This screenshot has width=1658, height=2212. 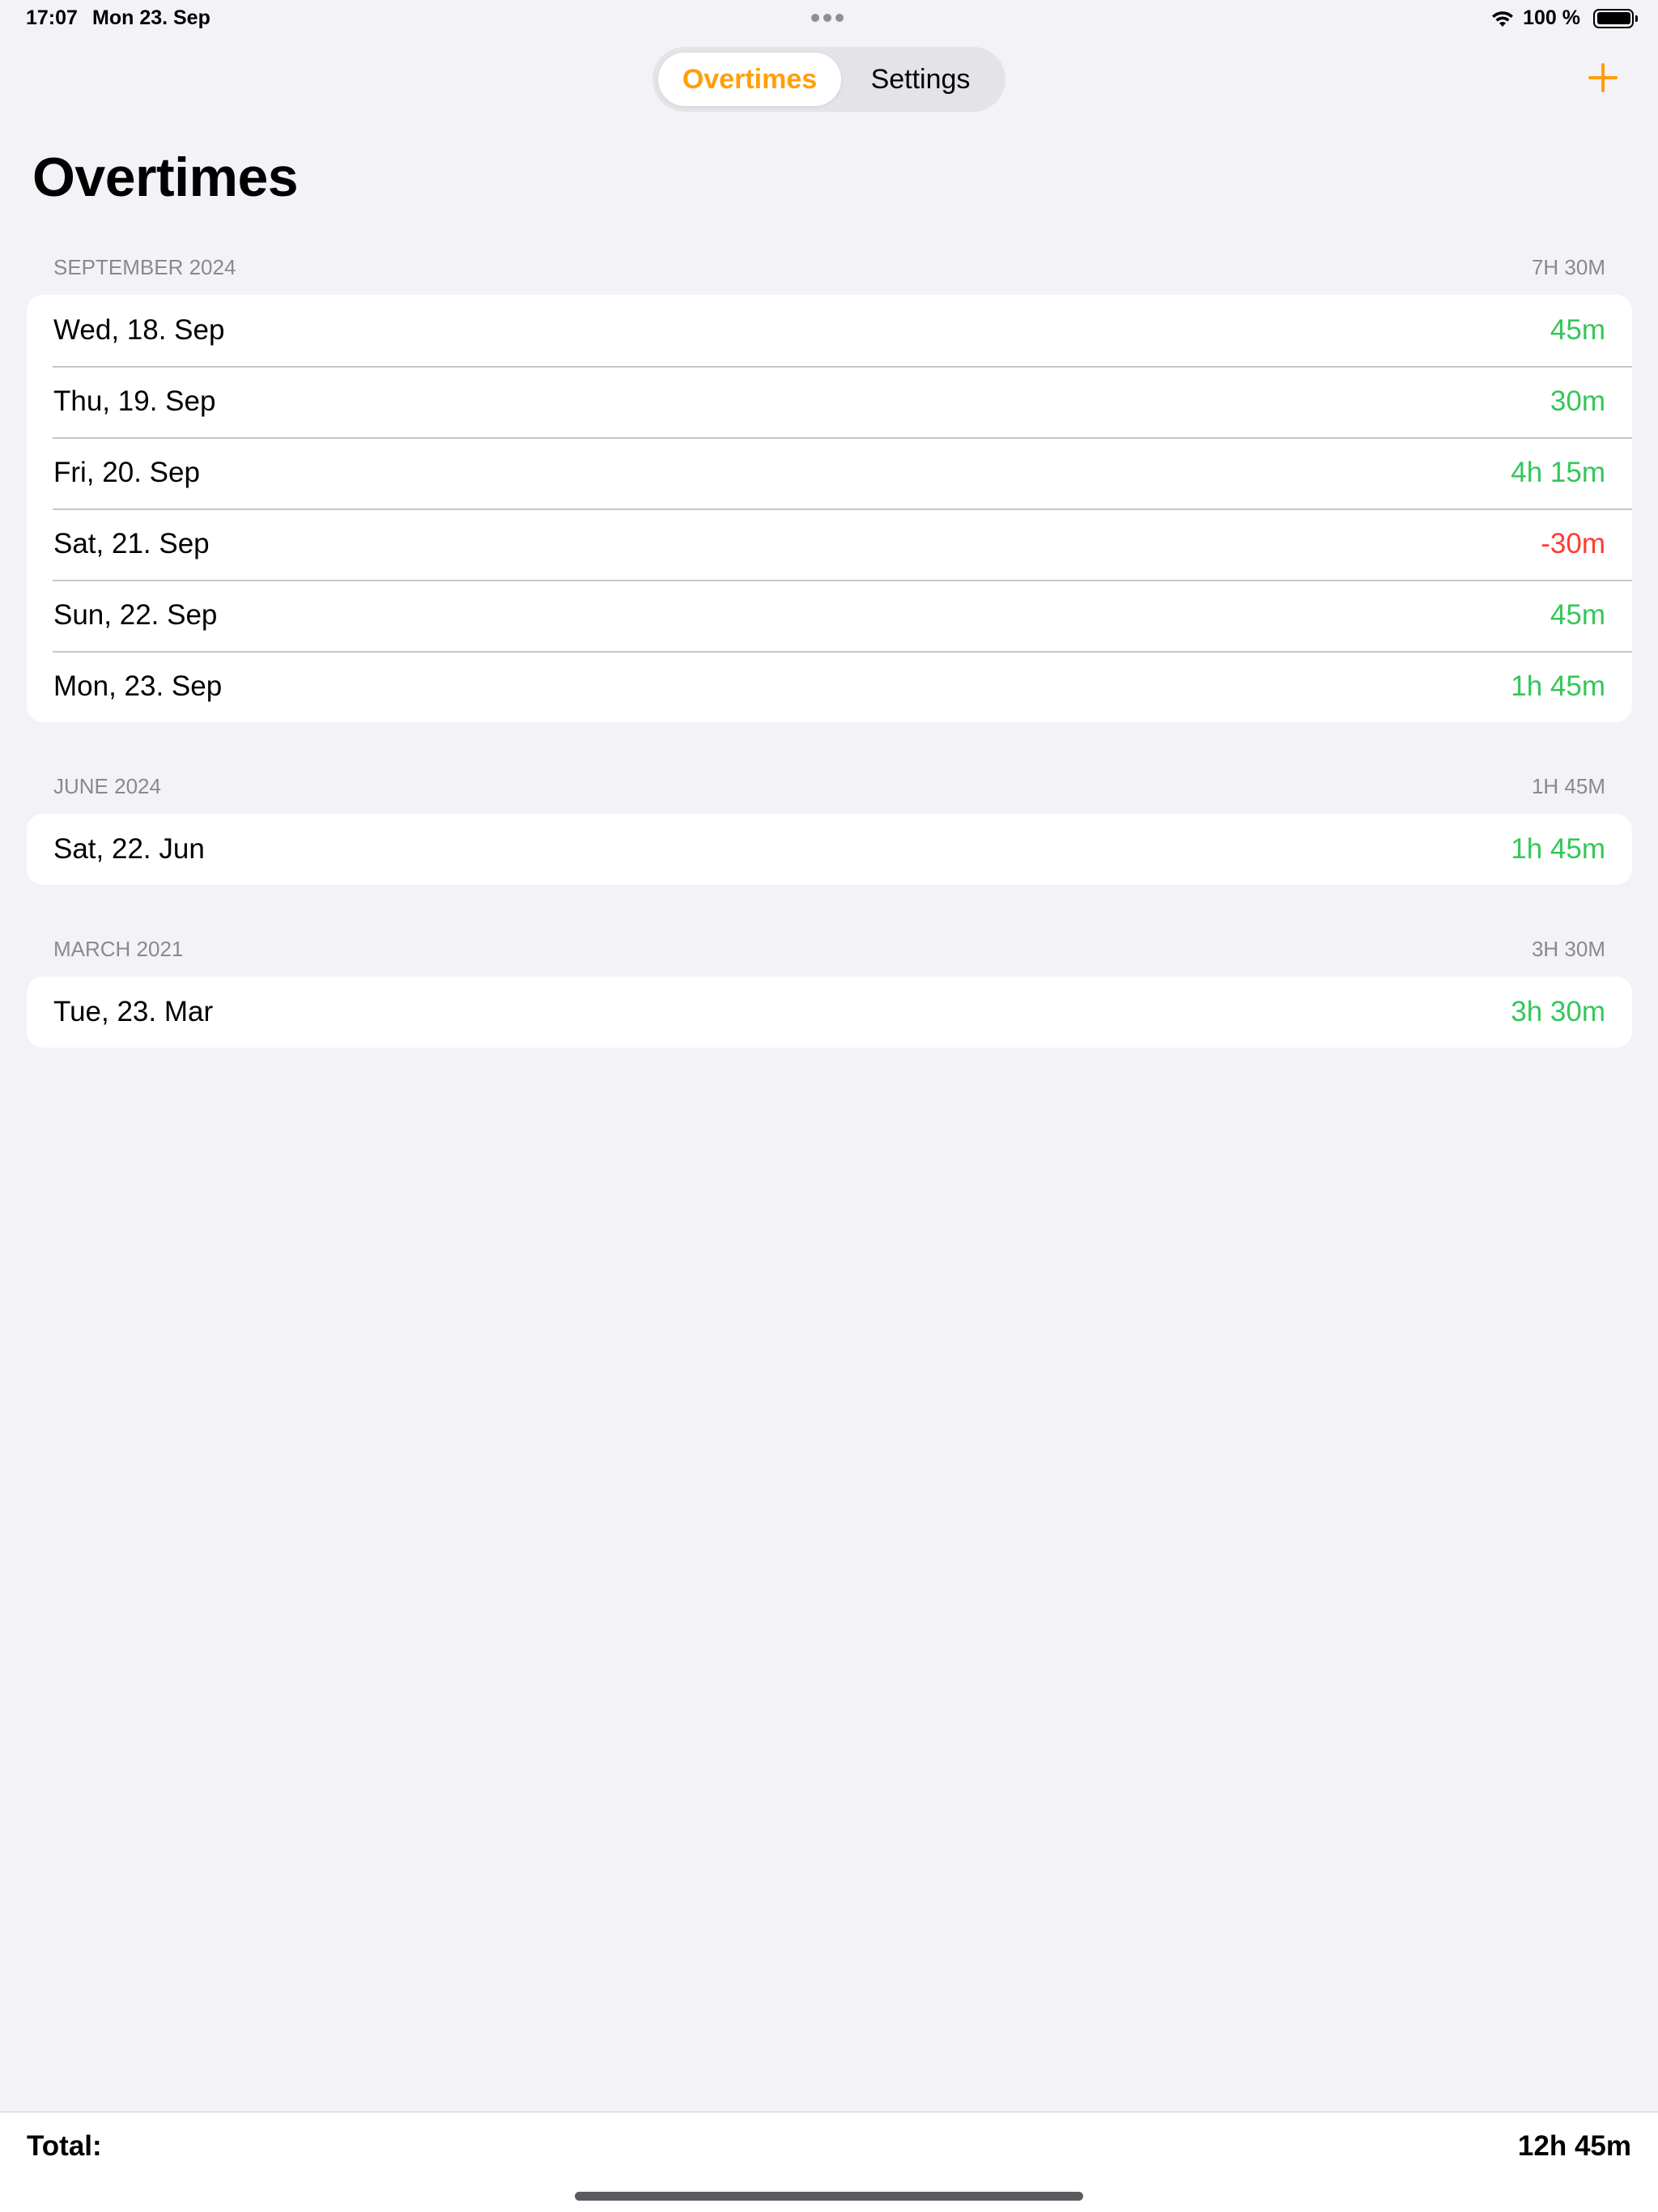 I want to click on status-date: Mon 23. Sep, so click(x=151, y=18).